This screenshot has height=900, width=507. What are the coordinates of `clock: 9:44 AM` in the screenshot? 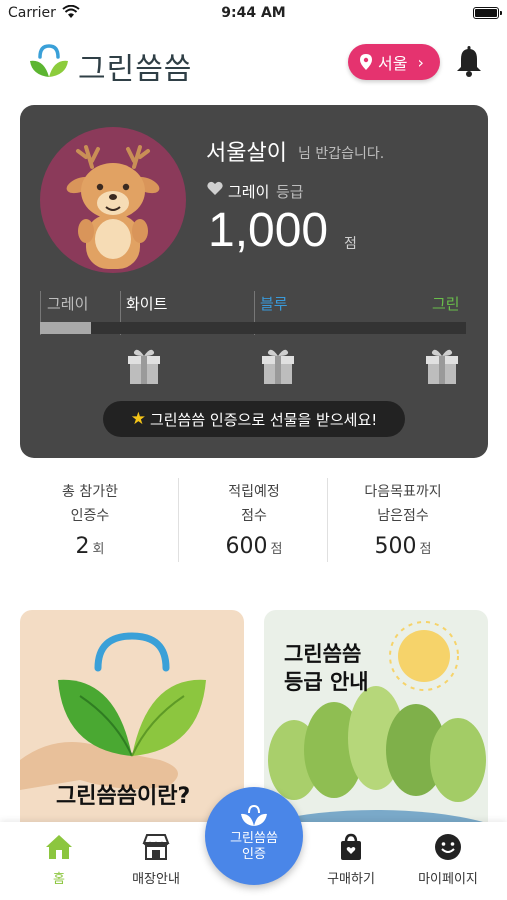 It's located at (253, 13).